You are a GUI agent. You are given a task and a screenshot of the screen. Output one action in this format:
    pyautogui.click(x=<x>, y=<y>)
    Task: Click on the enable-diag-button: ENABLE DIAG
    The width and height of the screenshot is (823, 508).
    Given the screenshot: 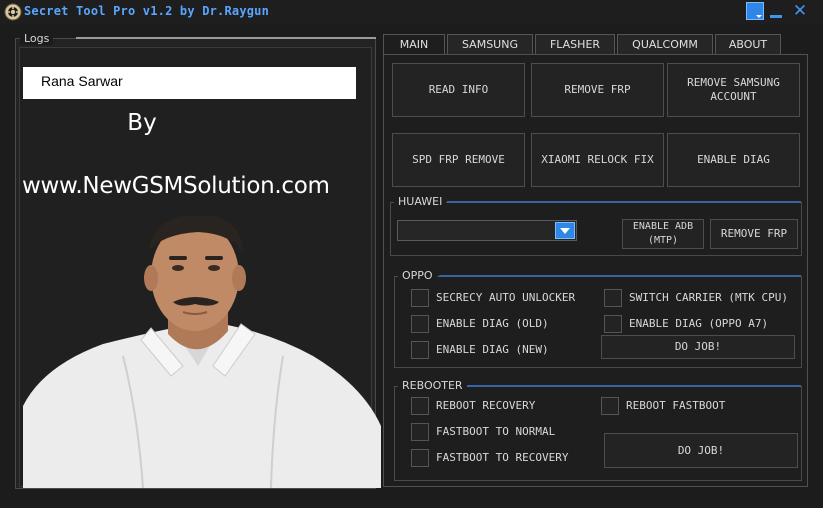 What is the action you would take?
    pyautogui.click(x=733, y=160)
    